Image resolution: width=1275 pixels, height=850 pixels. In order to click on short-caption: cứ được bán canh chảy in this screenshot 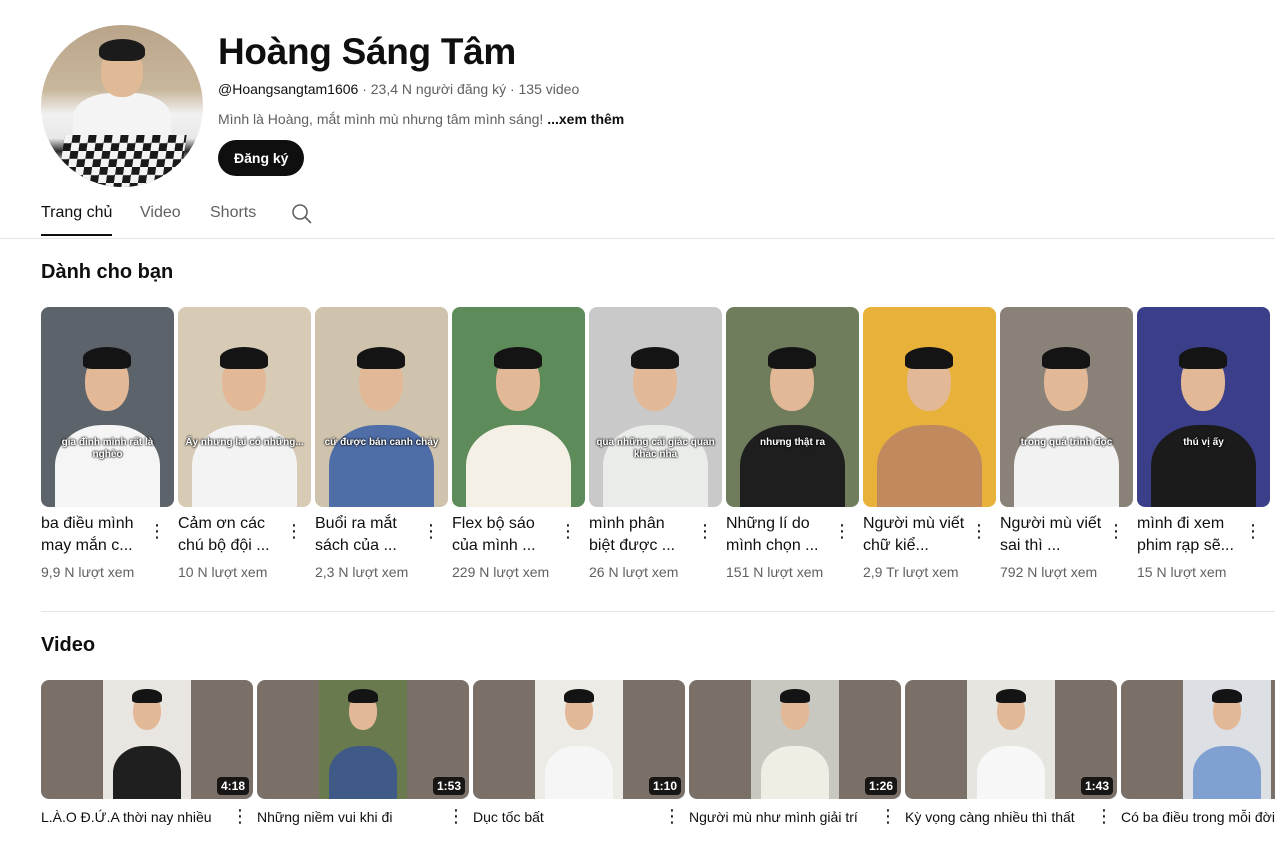, I will do `click(381, 442)`.